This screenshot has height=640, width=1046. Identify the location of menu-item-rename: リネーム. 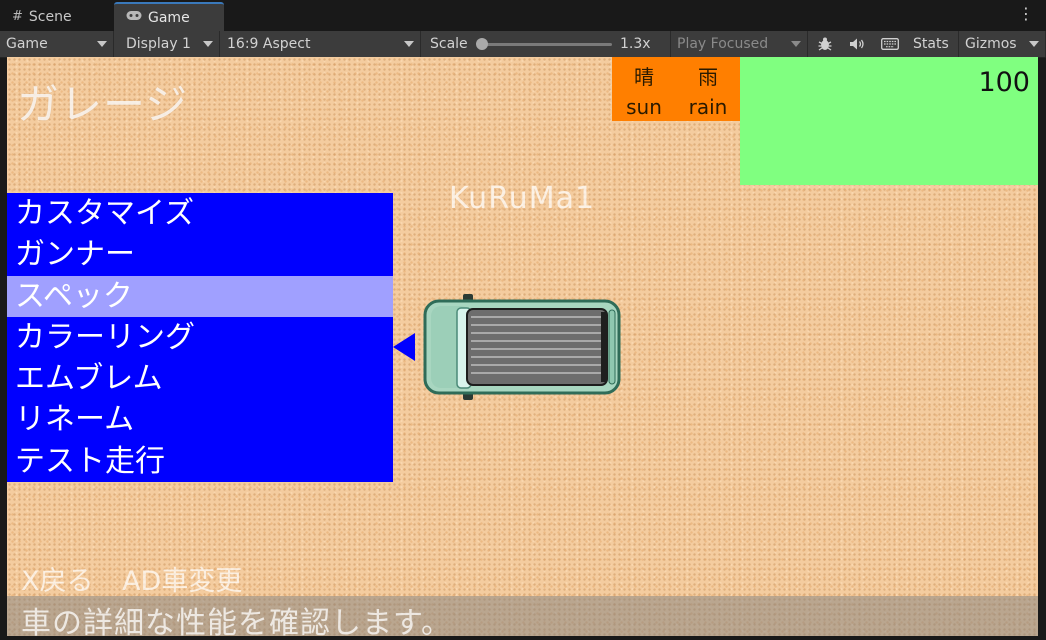
(200, 419).